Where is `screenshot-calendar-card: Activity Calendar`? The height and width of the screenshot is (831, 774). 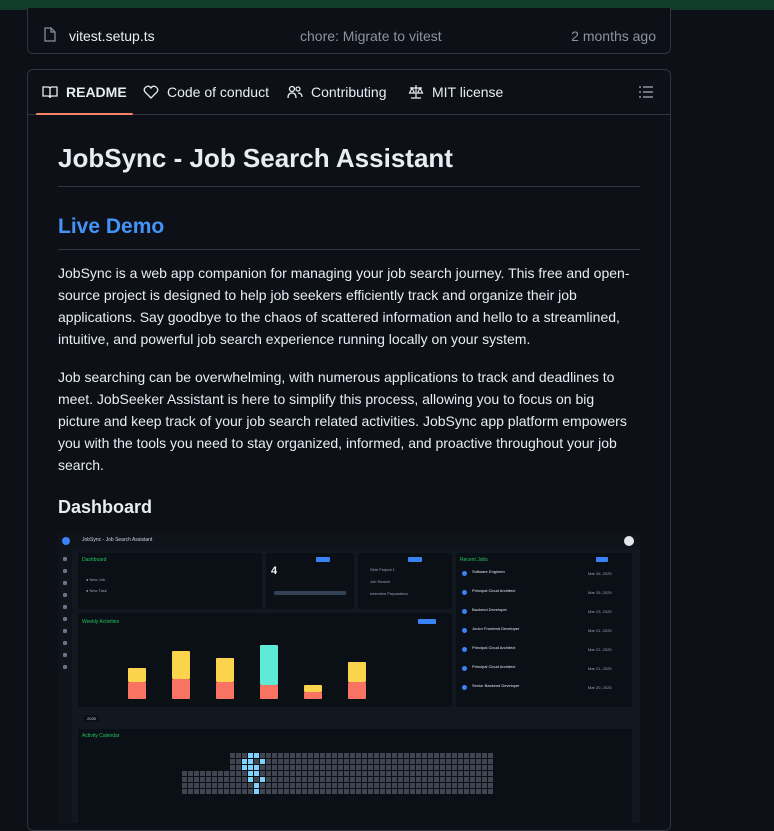 screenshot-calendar-card: Activity Calendar is located at coordinates (355, 776).